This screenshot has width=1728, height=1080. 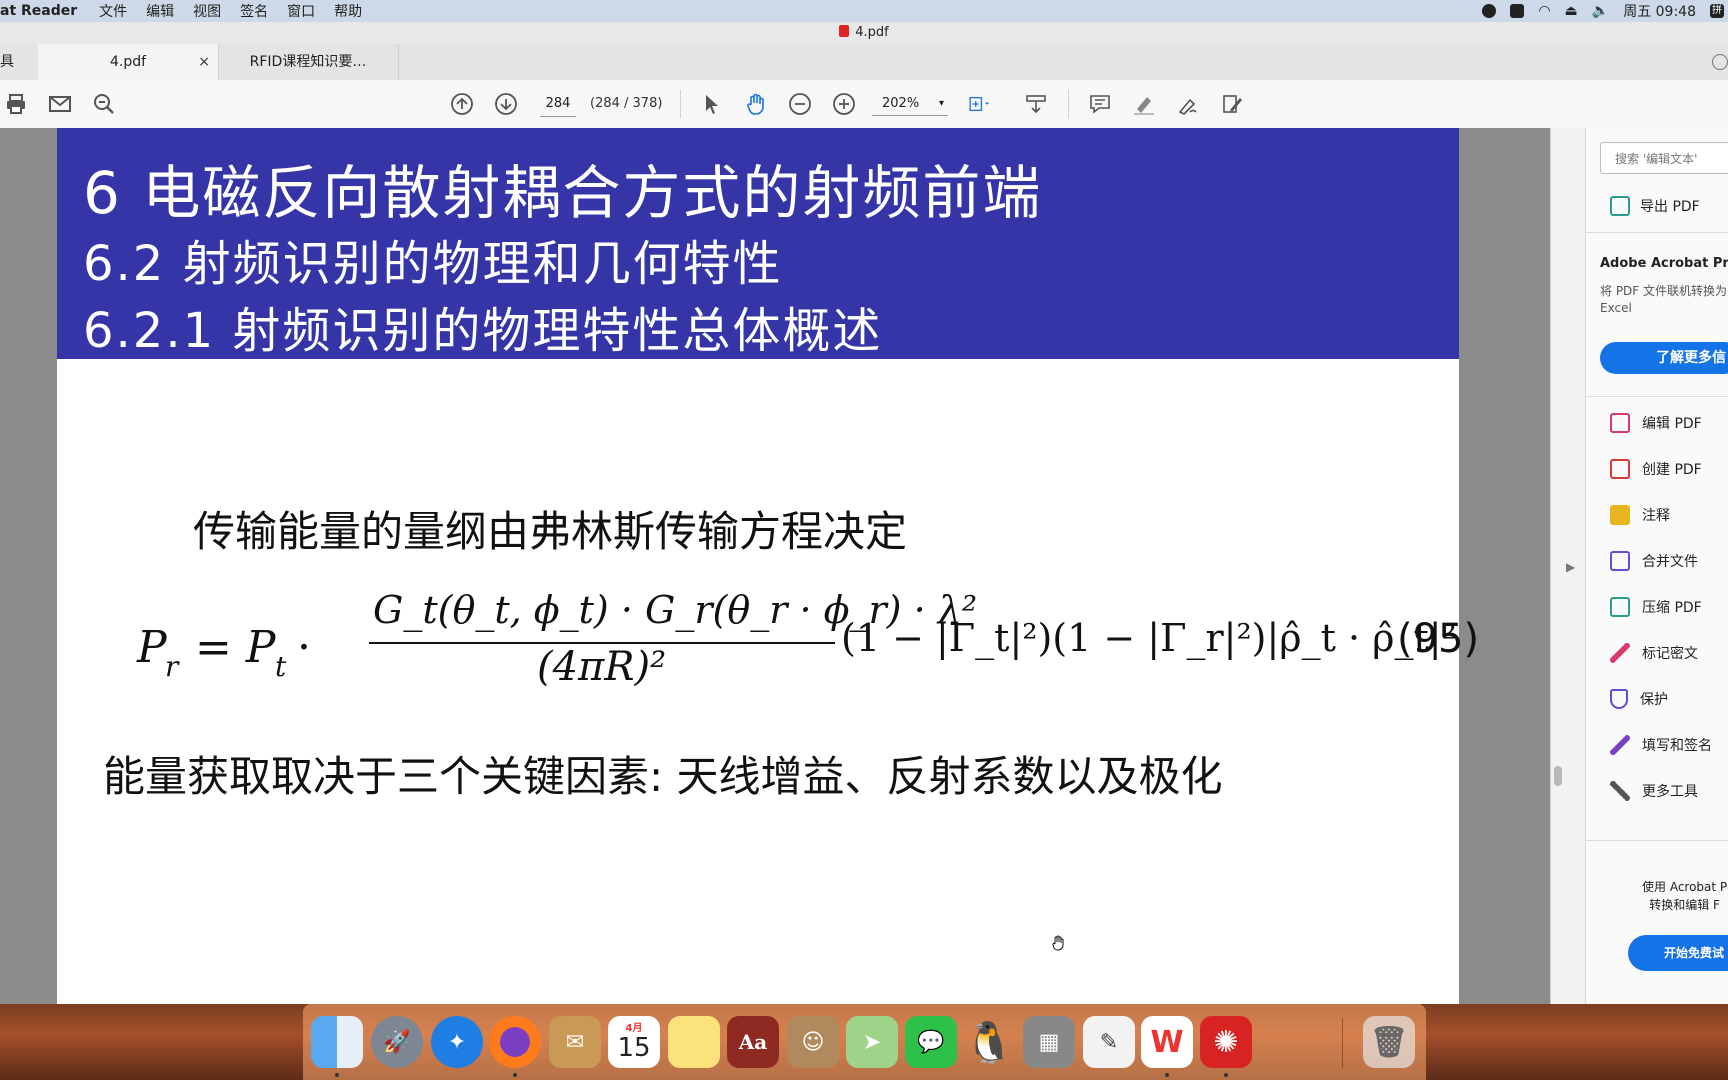 I want to click on tool-fill-sign: 填写和签名, so click(x=1661, y=745).